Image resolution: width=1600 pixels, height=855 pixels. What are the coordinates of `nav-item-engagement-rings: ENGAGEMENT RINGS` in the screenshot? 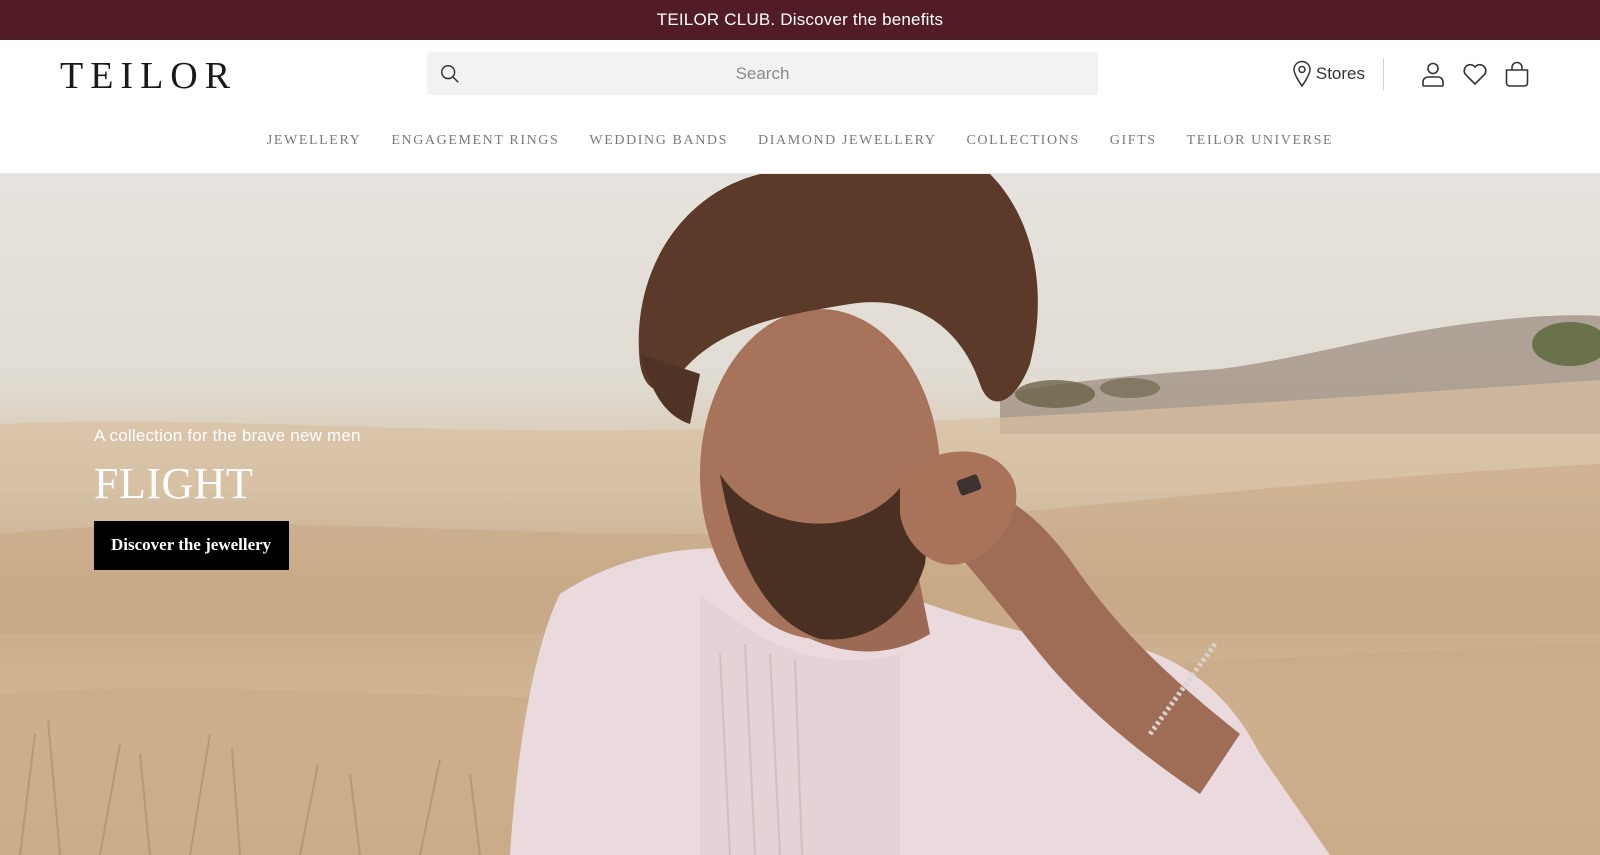 It's located at (475, 141).